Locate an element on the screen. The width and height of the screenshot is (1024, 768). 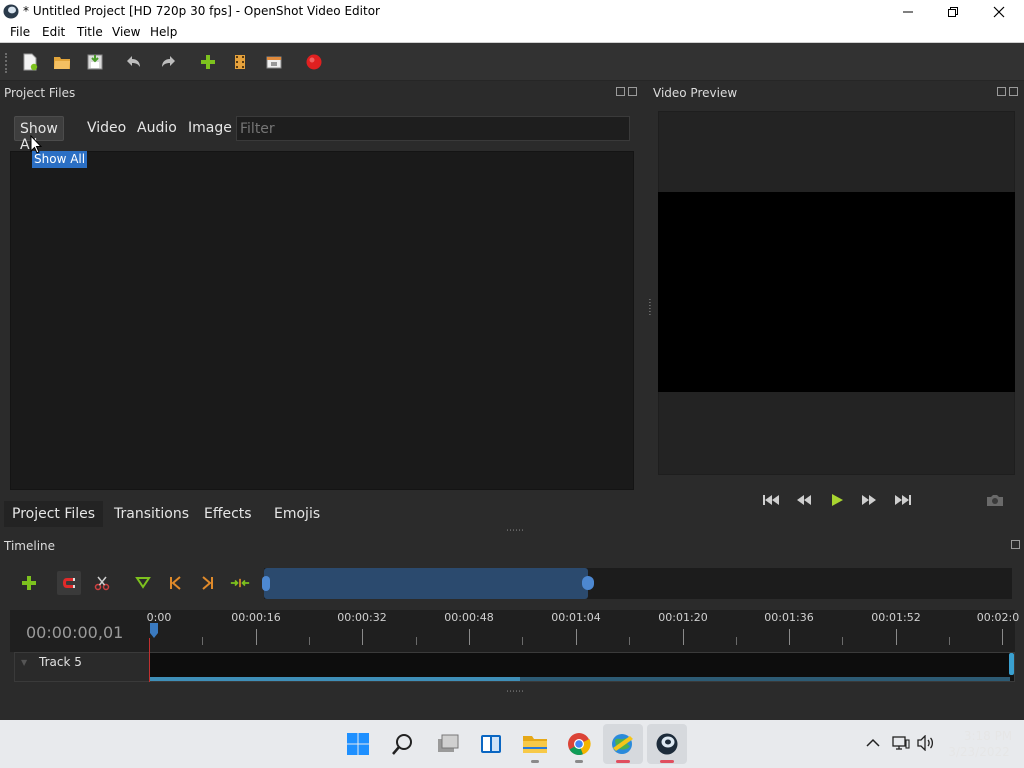
track-name: Track 5 is located at coordinates (60, 662).